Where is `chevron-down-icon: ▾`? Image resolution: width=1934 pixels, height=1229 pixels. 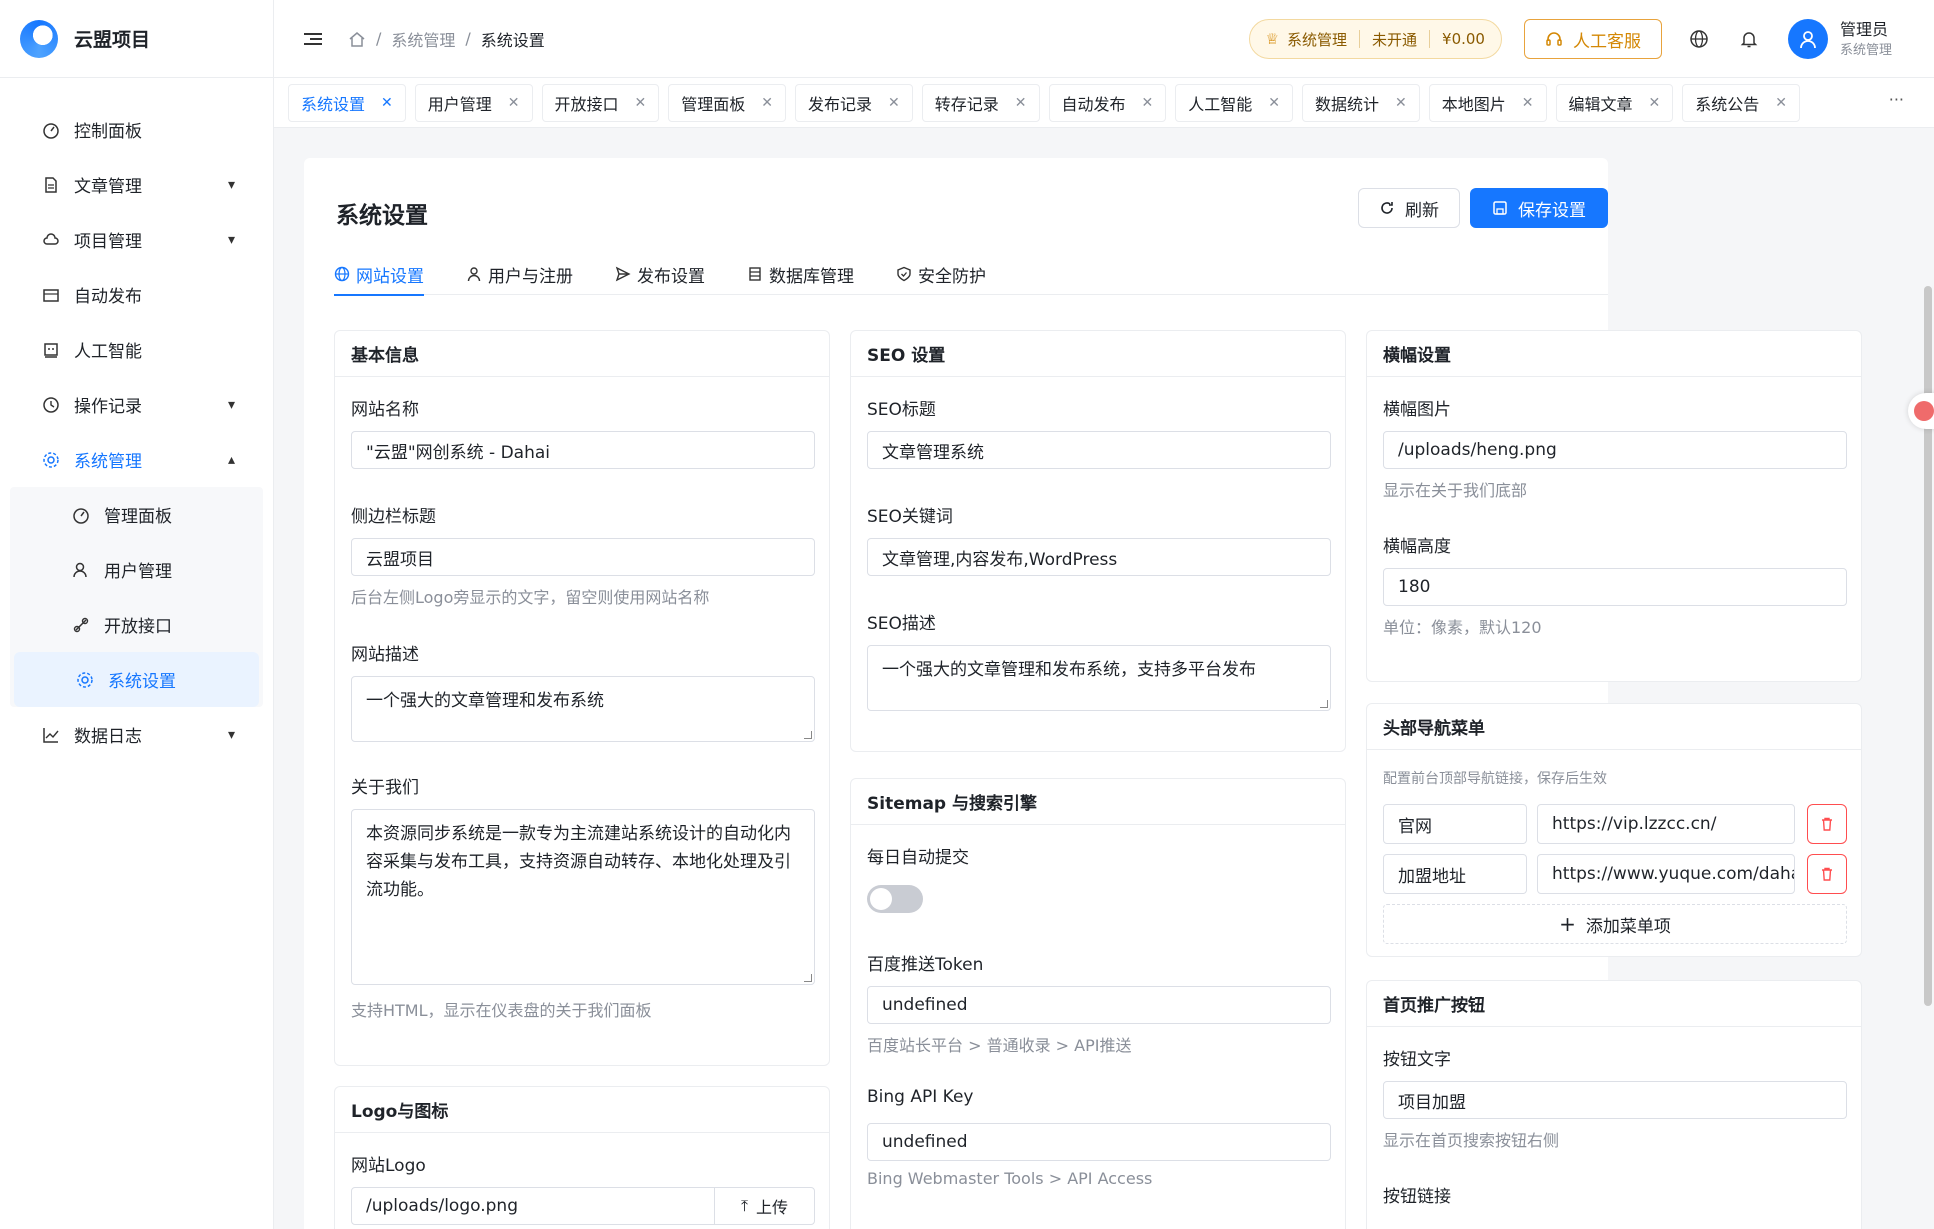
chevron-down-icon: ▾ is located at coordinates (231, 404).